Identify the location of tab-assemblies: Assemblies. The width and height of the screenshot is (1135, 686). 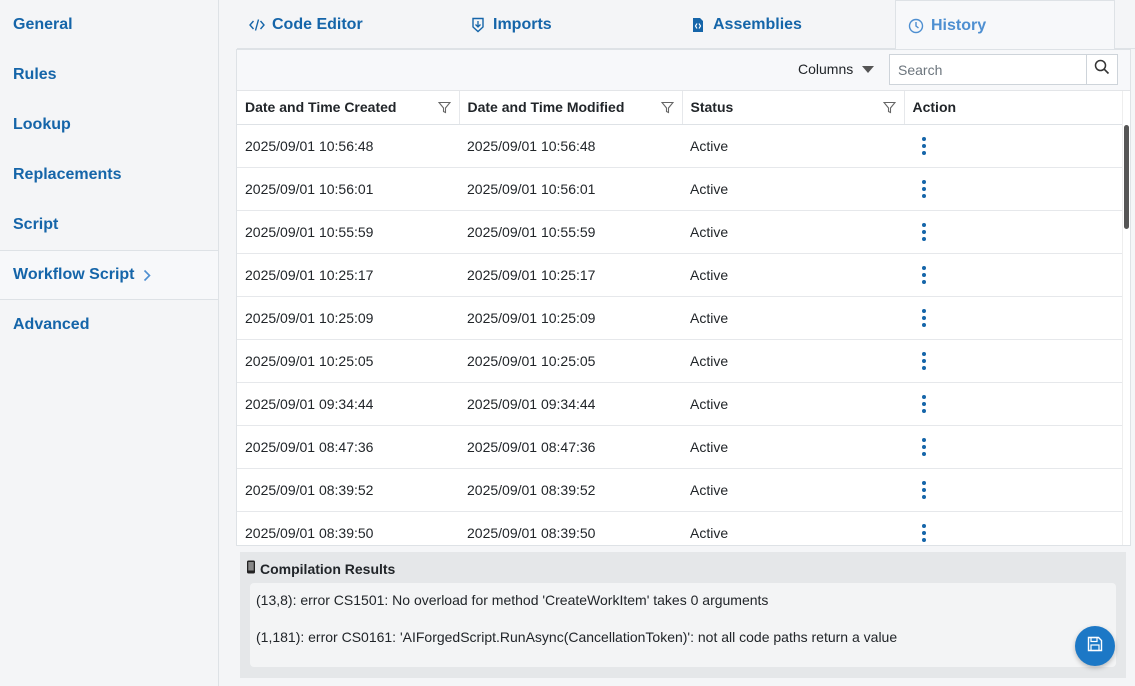
(786, 24).